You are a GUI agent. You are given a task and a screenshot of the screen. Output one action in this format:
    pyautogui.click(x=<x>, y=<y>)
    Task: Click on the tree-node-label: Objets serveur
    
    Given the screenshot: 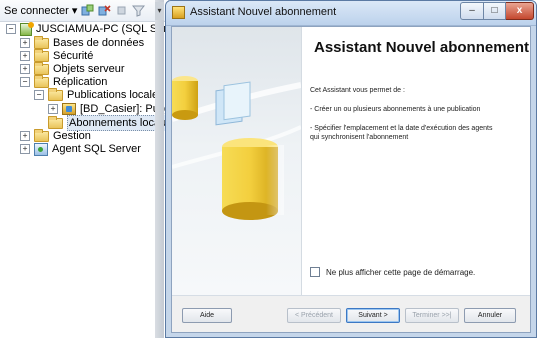 What is the action you would take?
    pyautogui.click(x=89, y=69)
    